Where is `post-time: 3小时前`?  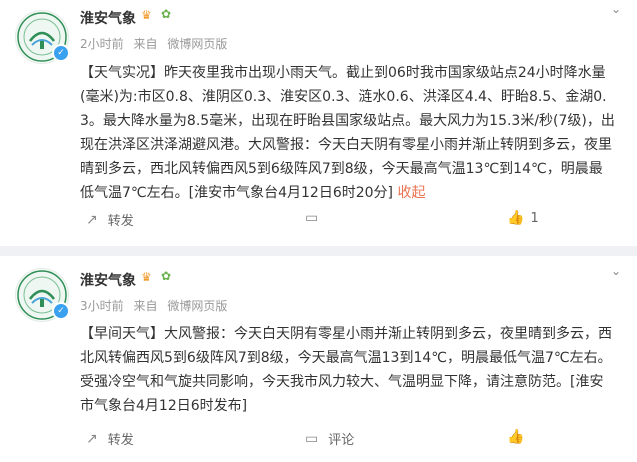 post-time: 3小时前 is located at coordinates (102, 306).